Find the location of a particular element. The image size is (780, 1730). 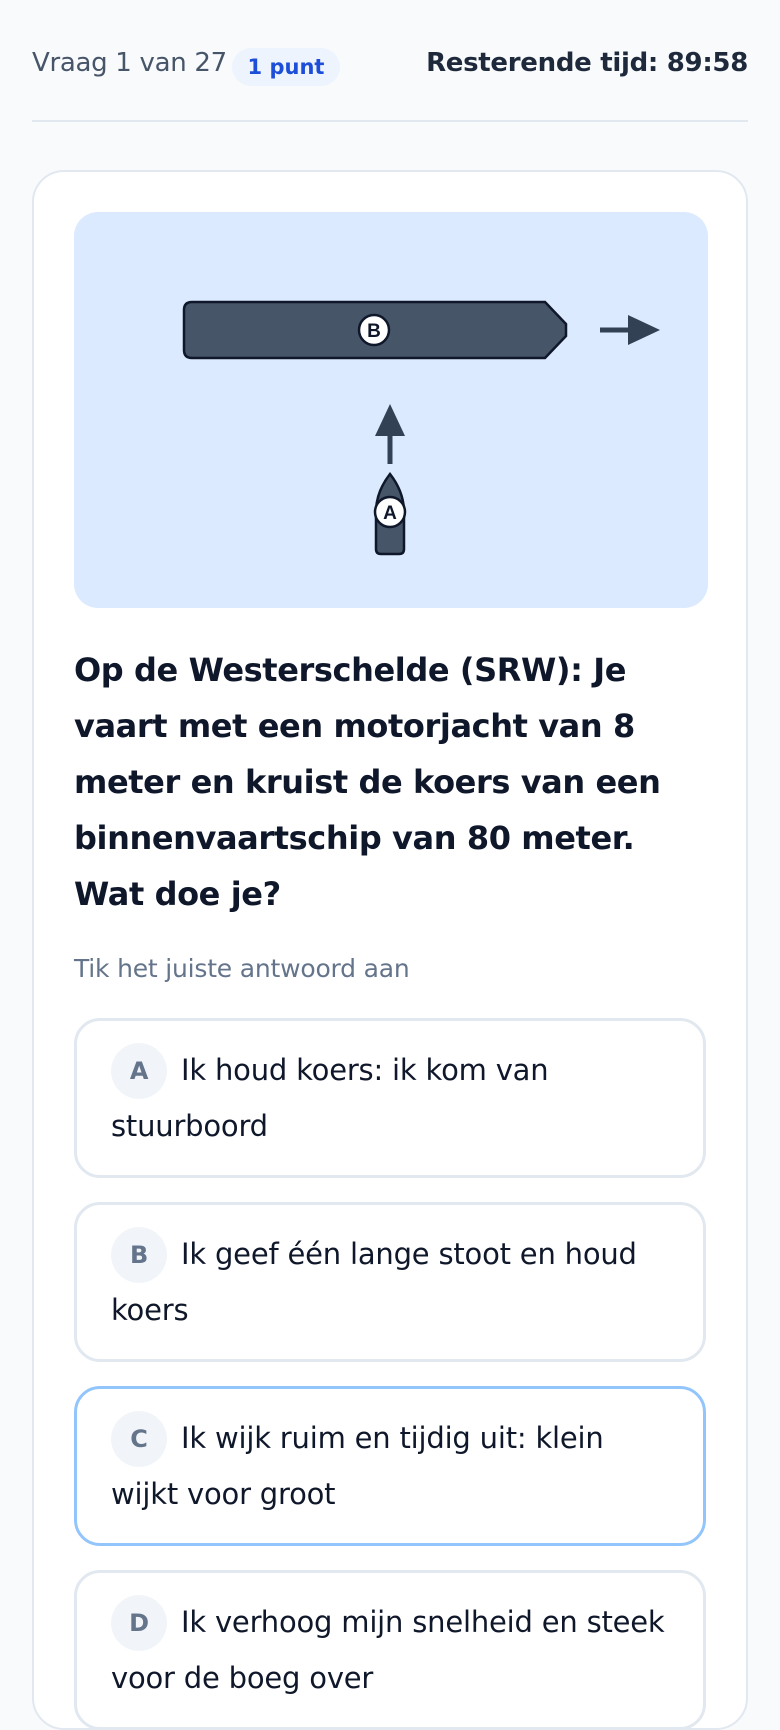

arrow-right-icon is located at coordinates (630, 330).